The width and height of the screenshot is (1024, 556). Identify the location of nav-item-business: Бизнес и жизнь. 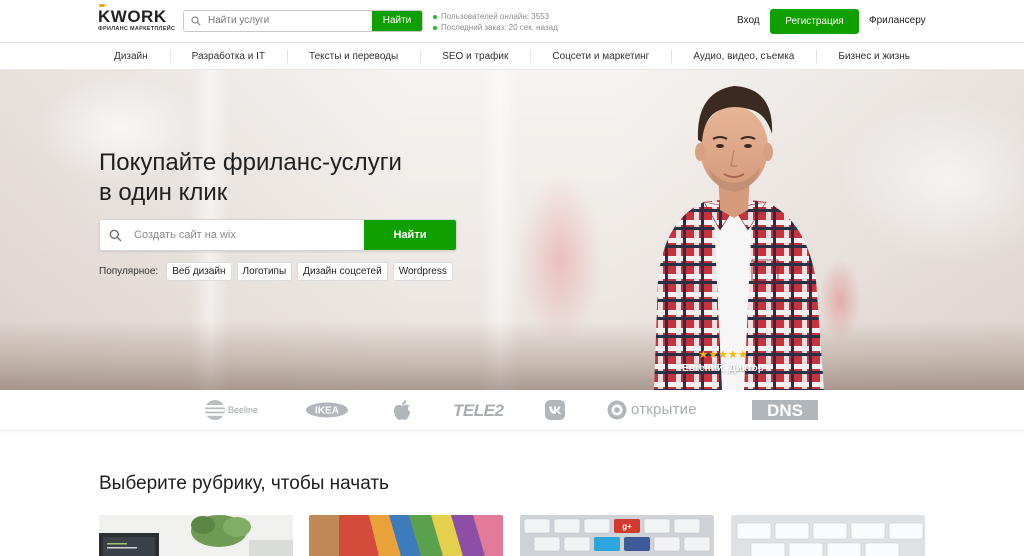
(874, 56).